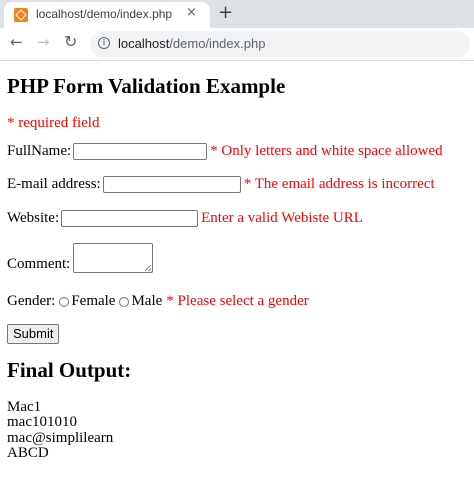  I want to click on website-error: Enter a valid Webiste URL, so click(282, 218).